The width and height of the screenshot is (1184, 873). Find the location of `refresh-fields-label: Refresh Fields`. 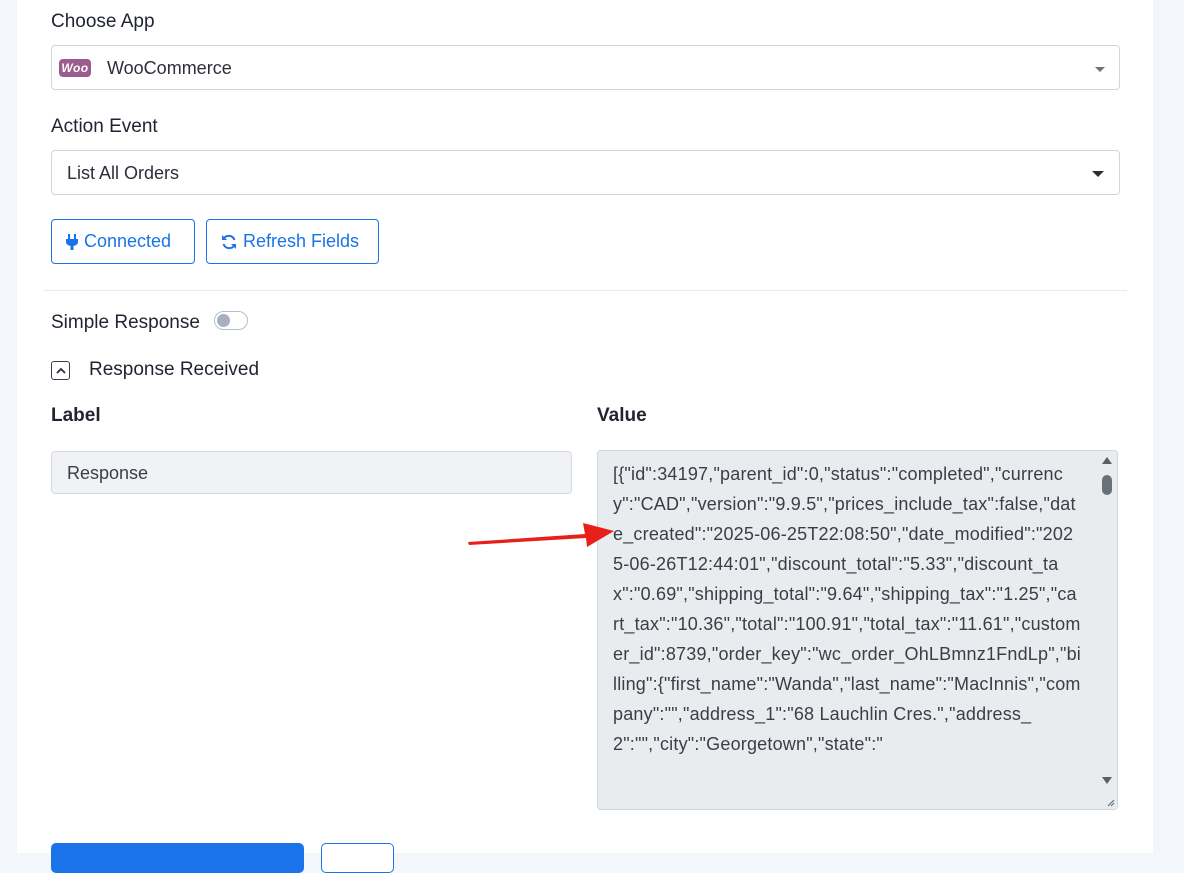

refresh-fields-label: Refresh Fields is located at coordinates (301, 241).